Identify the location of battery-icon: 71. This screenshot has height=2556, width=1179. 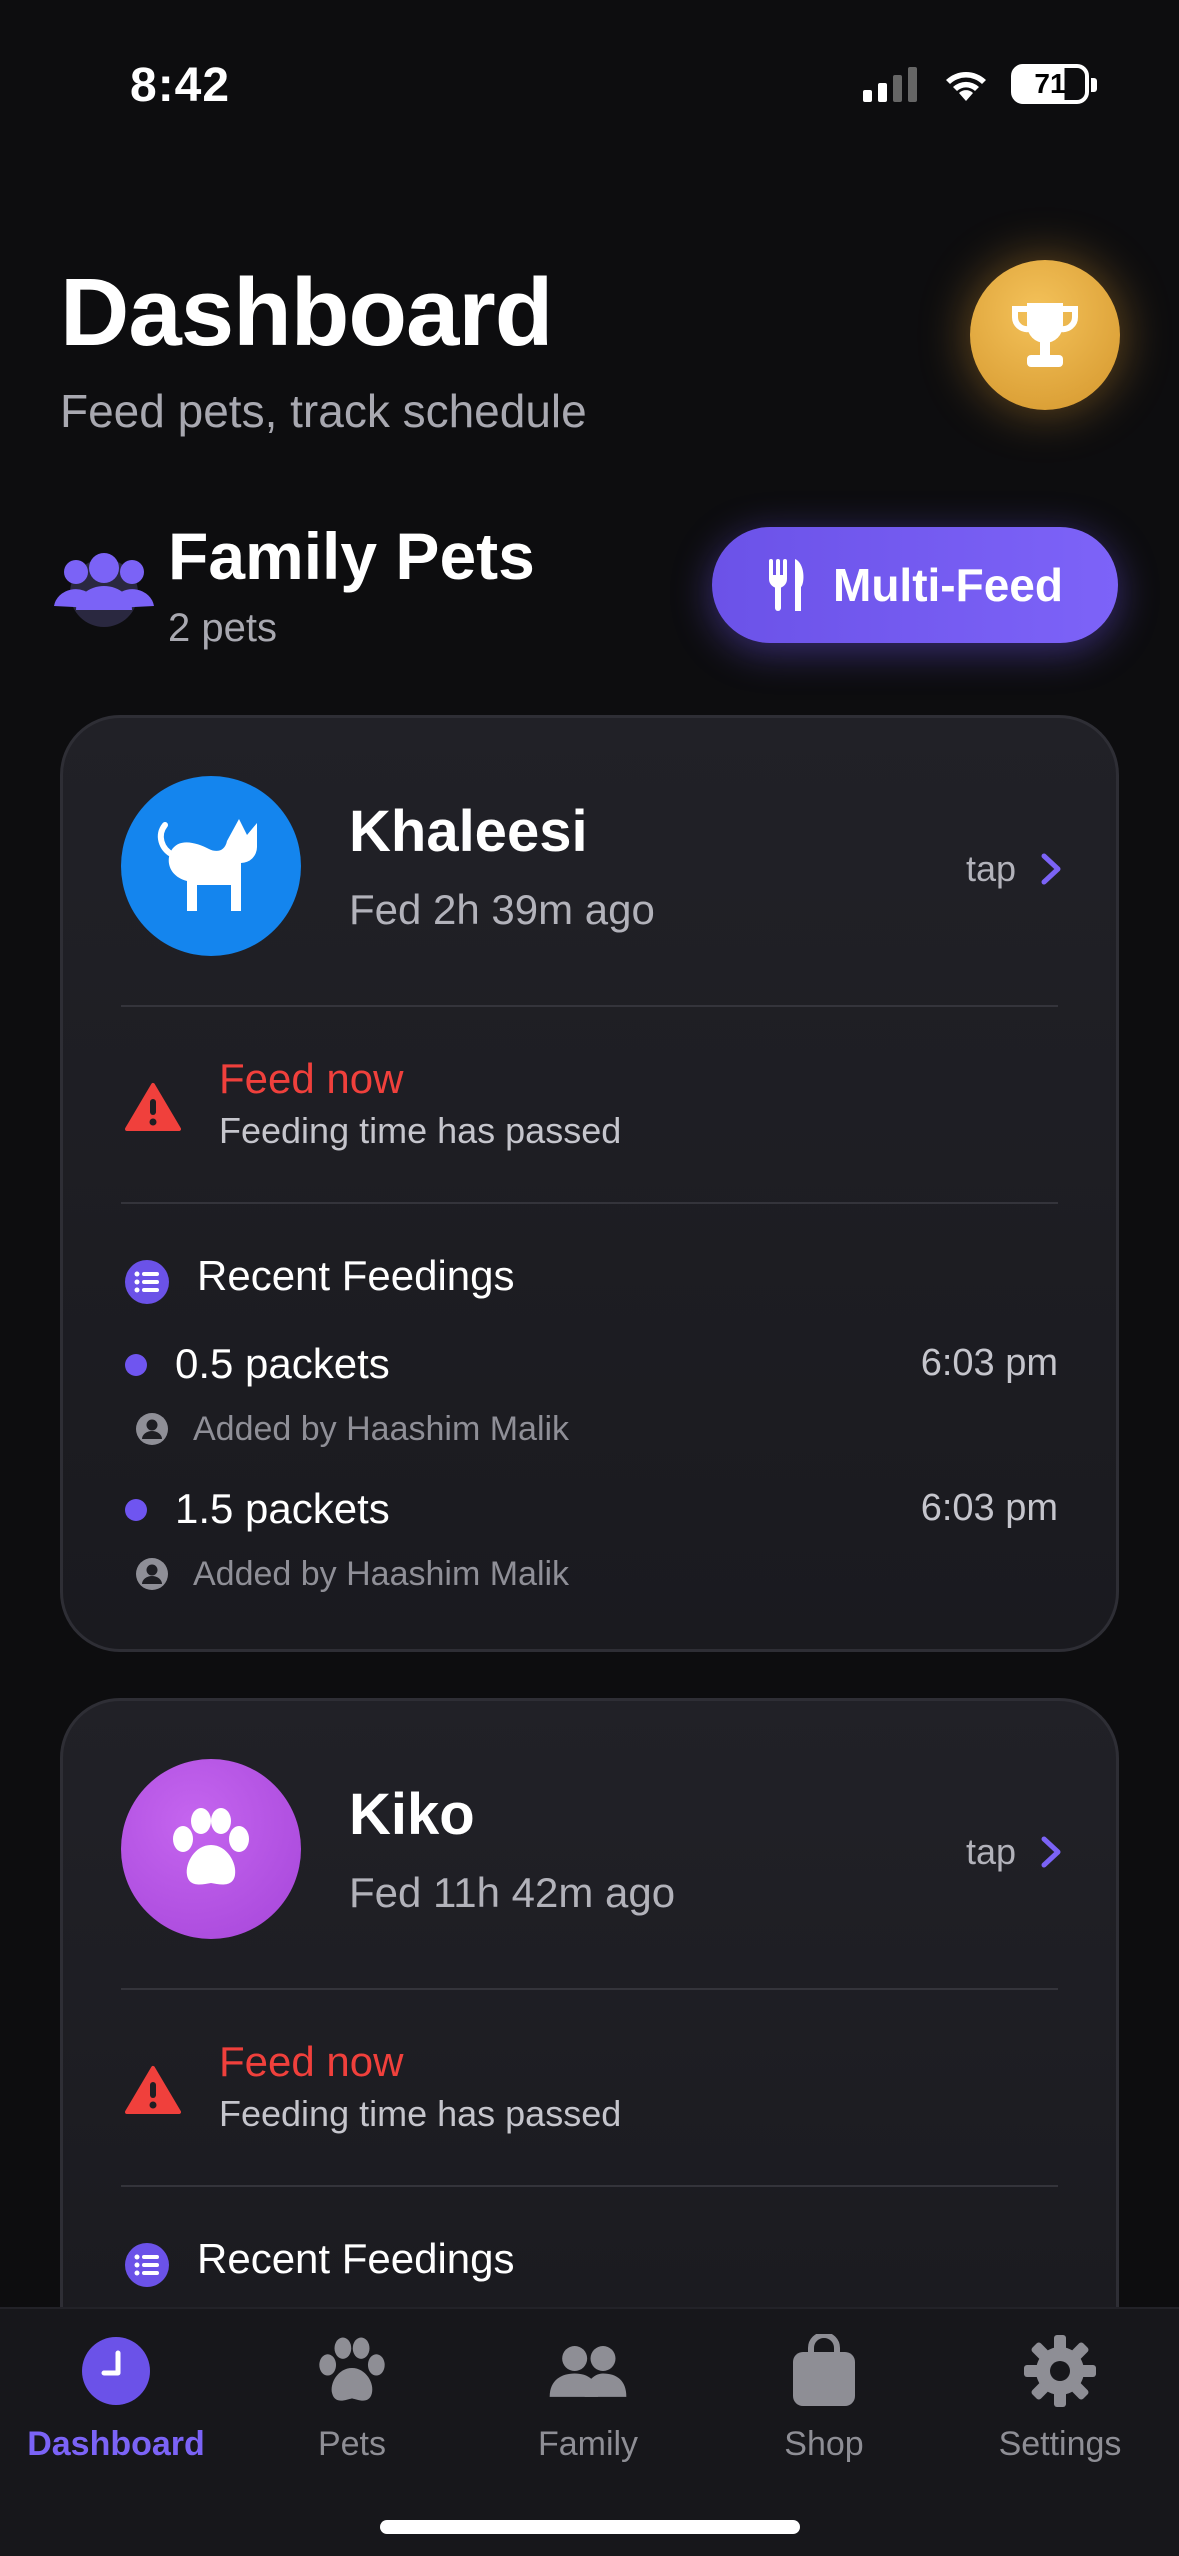
(1054, 84).